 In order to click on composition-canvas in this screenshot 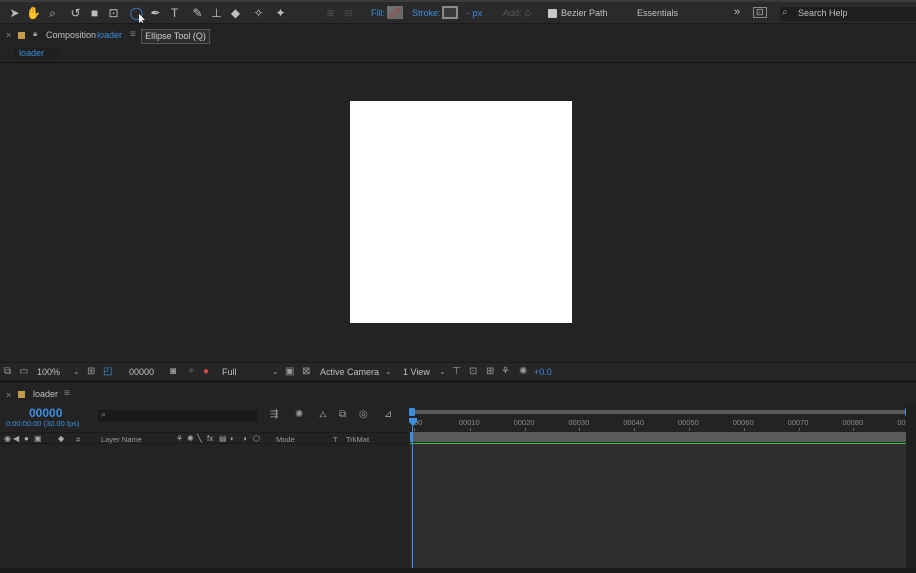, I will do `click(461, 212)`.